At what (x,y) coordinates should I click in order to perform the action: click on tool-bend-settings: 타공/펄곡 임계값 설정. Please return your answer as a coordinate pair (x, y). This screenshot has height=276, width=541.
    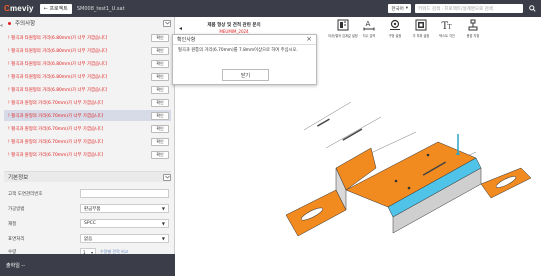
    Looking at the image, I should click on (343, 30).